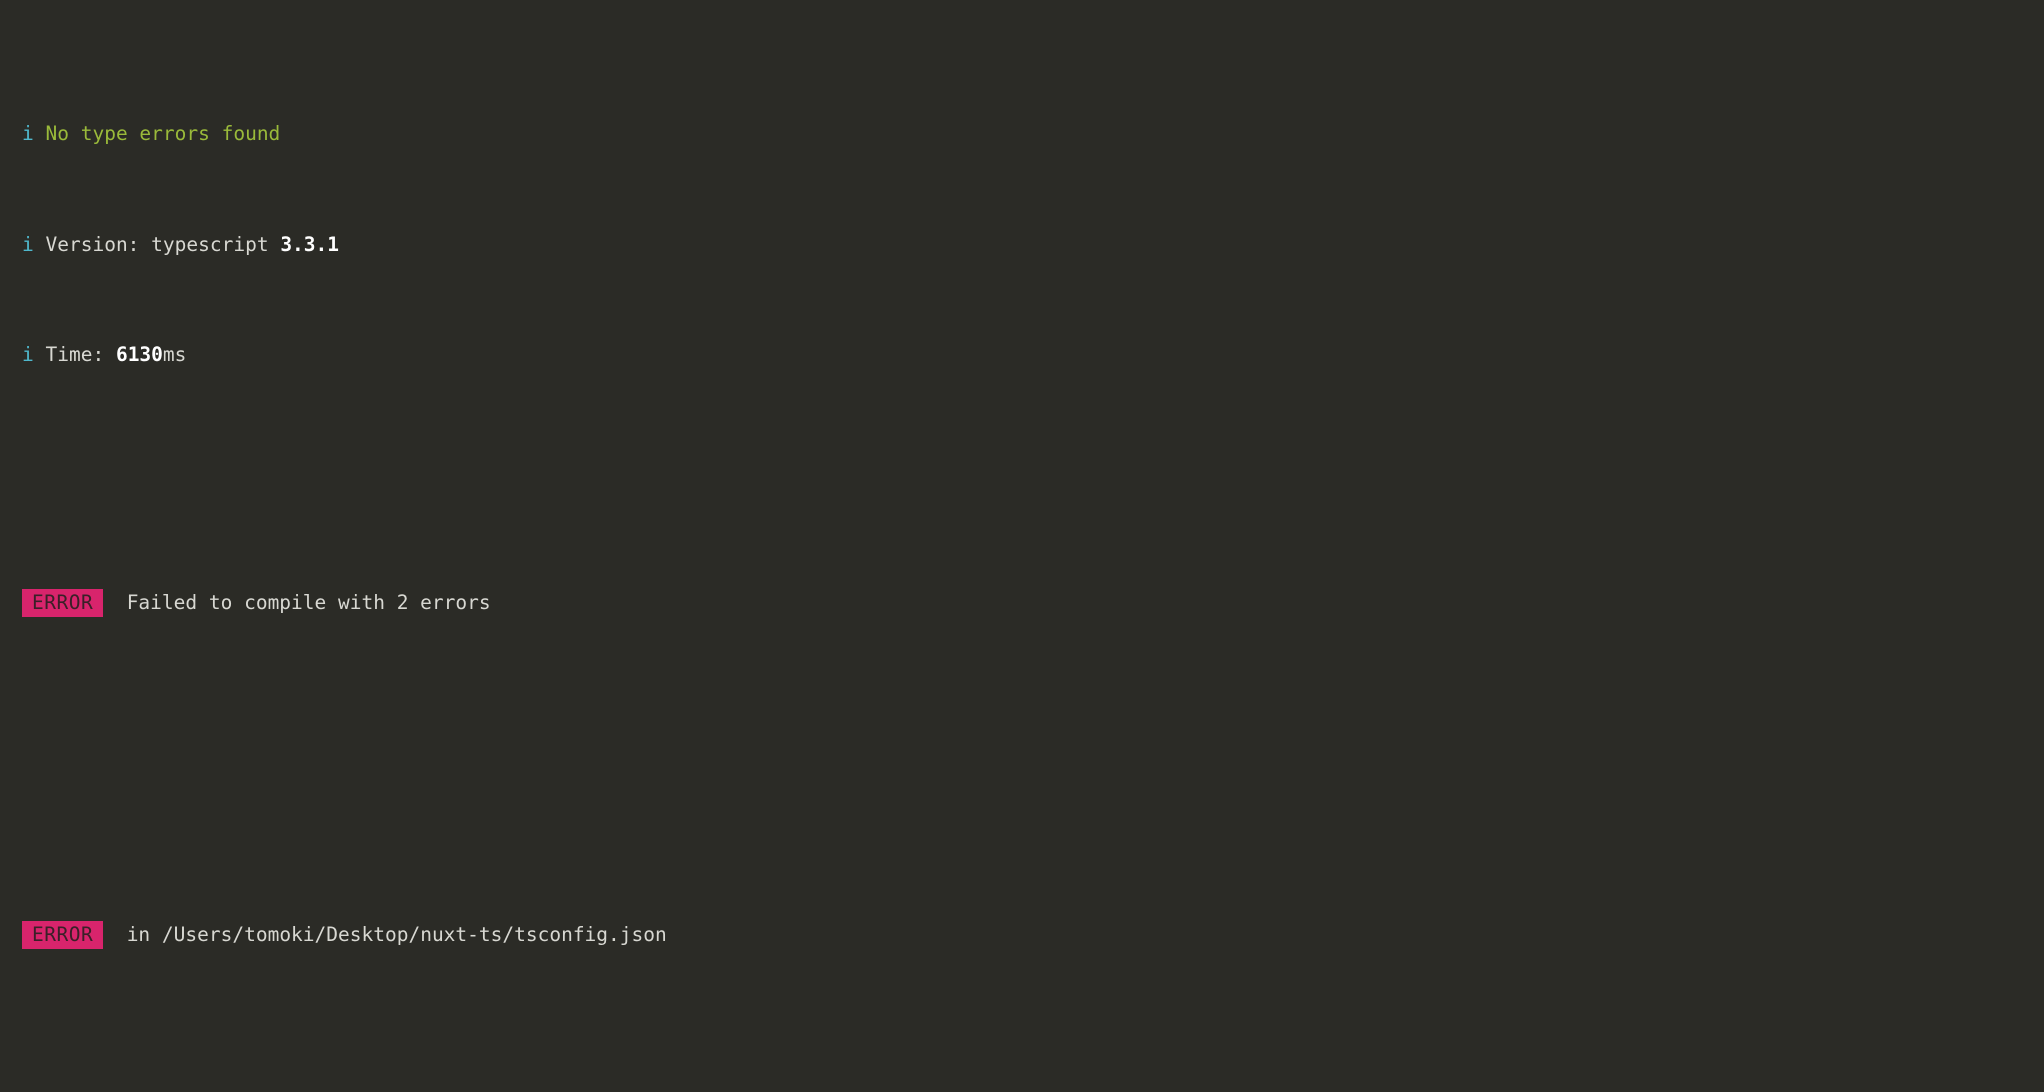 The width and height of the screenshot is (2044, 1092). I want to click on time-value: 6130, so click(139, 355).